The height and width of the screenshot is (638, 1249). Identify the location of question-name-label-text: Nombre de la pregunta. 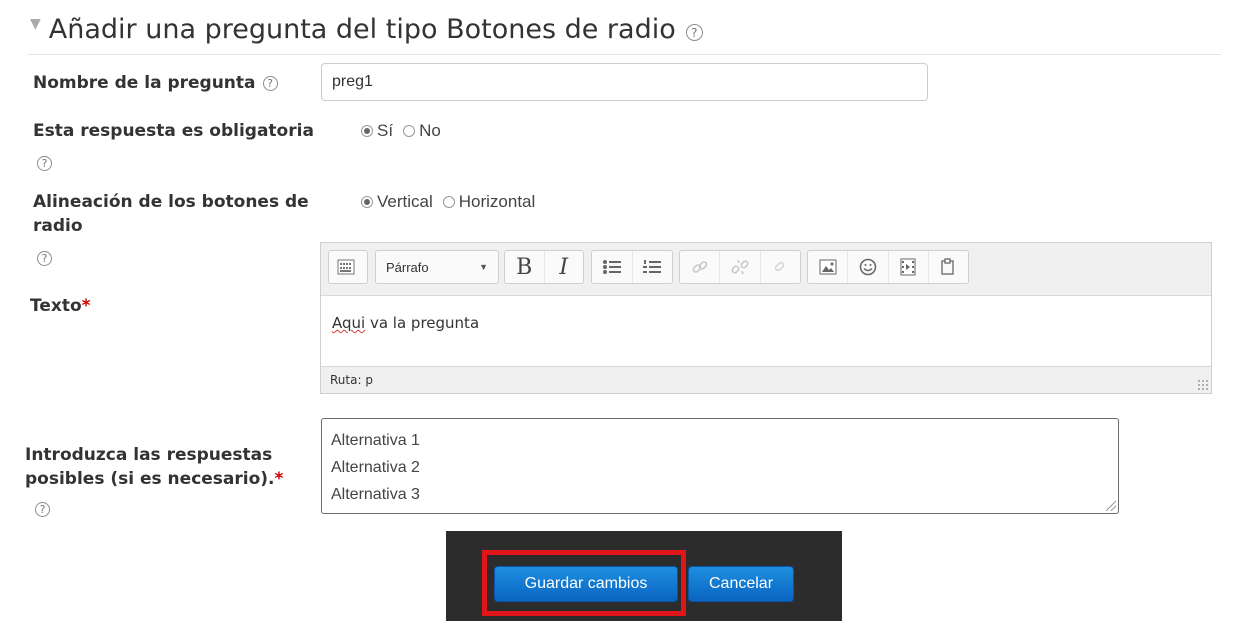
(144, 83).